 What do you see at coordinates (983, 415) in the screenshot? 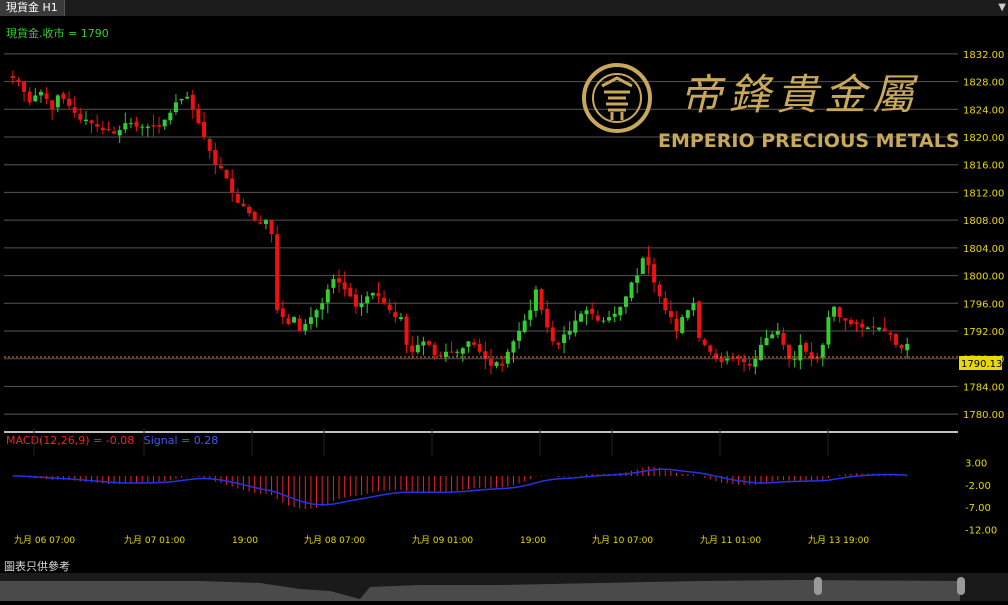
I see `price-tick-label: 1780.00` at bounding box center [983, 415].